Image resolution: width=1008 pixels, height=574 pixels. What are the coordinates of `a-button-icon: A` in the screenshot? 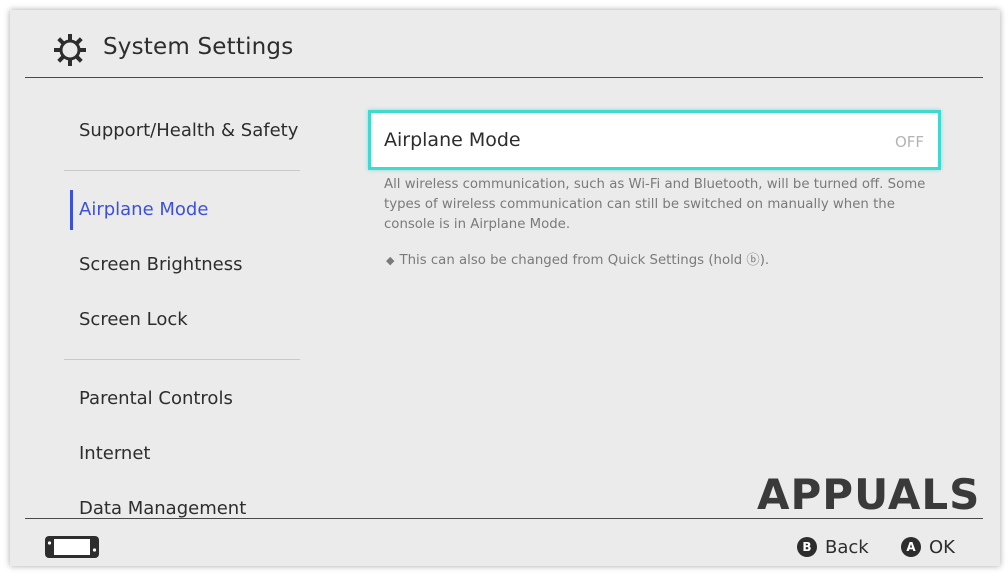 It's located at (911, 547).